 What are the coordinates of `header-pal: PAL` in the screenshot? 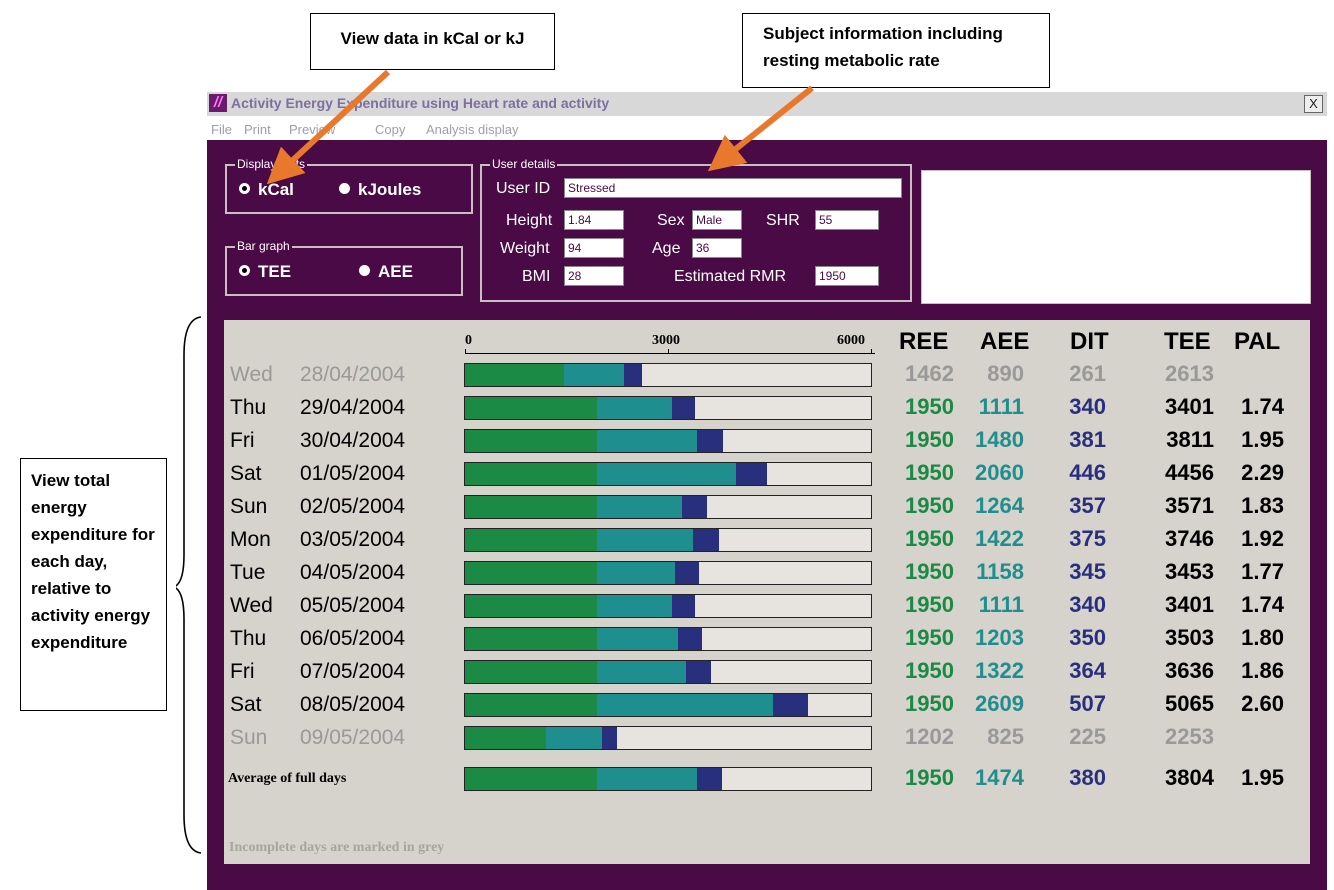 It's located at (1257, 341).